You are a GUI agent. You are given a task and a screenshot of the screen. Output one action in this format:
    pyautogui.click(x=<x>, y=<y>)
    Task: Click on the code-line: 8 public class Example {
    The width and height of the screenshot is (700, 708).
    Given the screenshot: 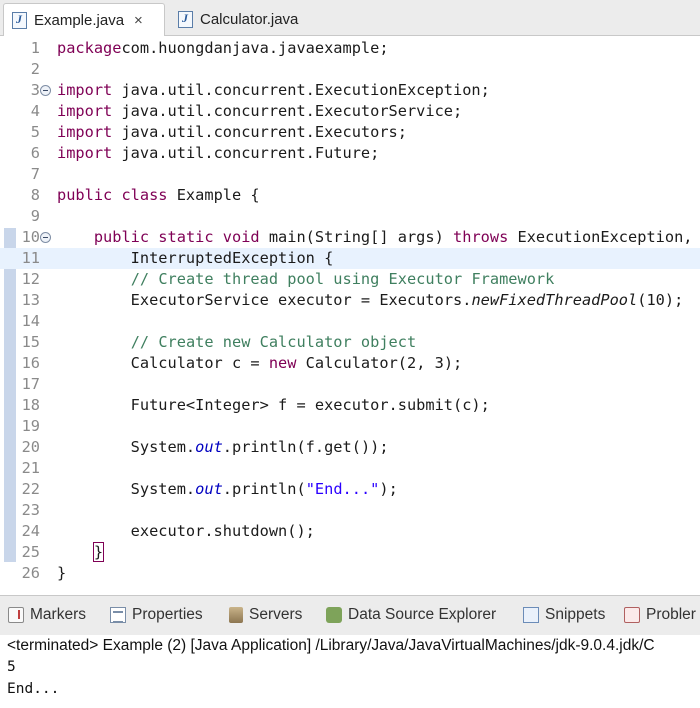 What is the action you would take?
    pyautogui.click(x=350, y=195)
    